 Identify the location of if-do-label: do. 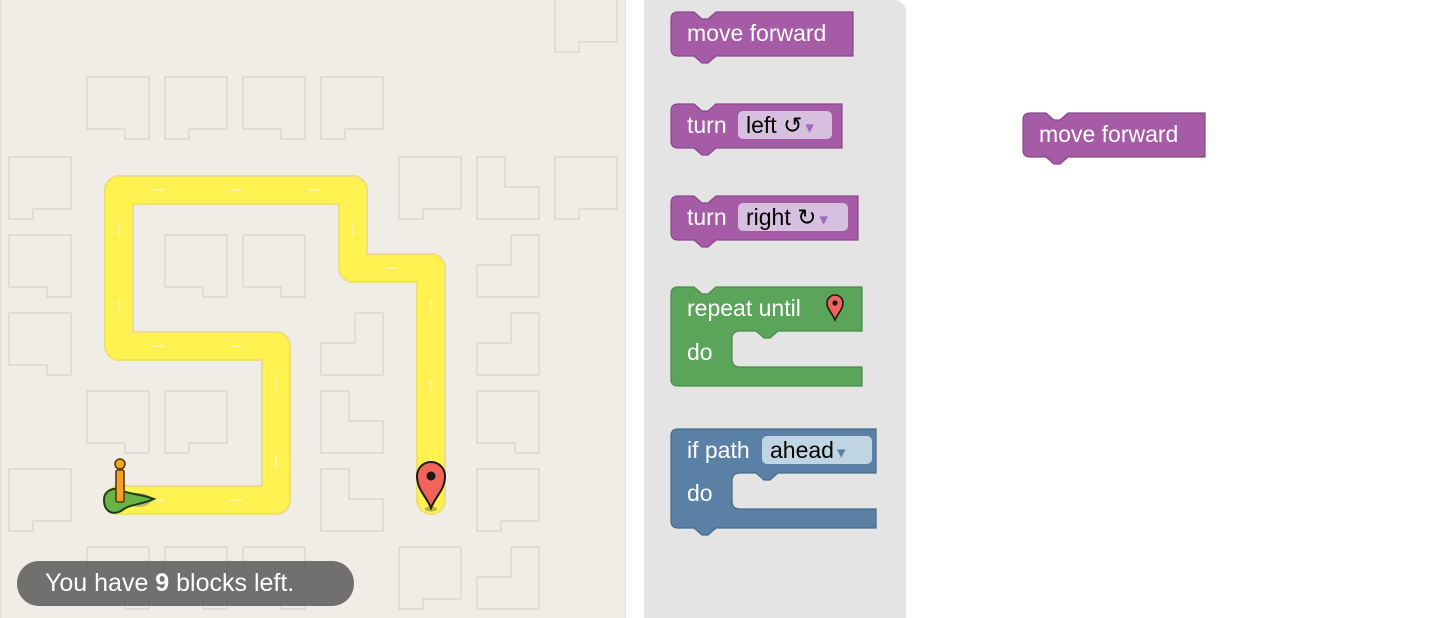
(700, 493).